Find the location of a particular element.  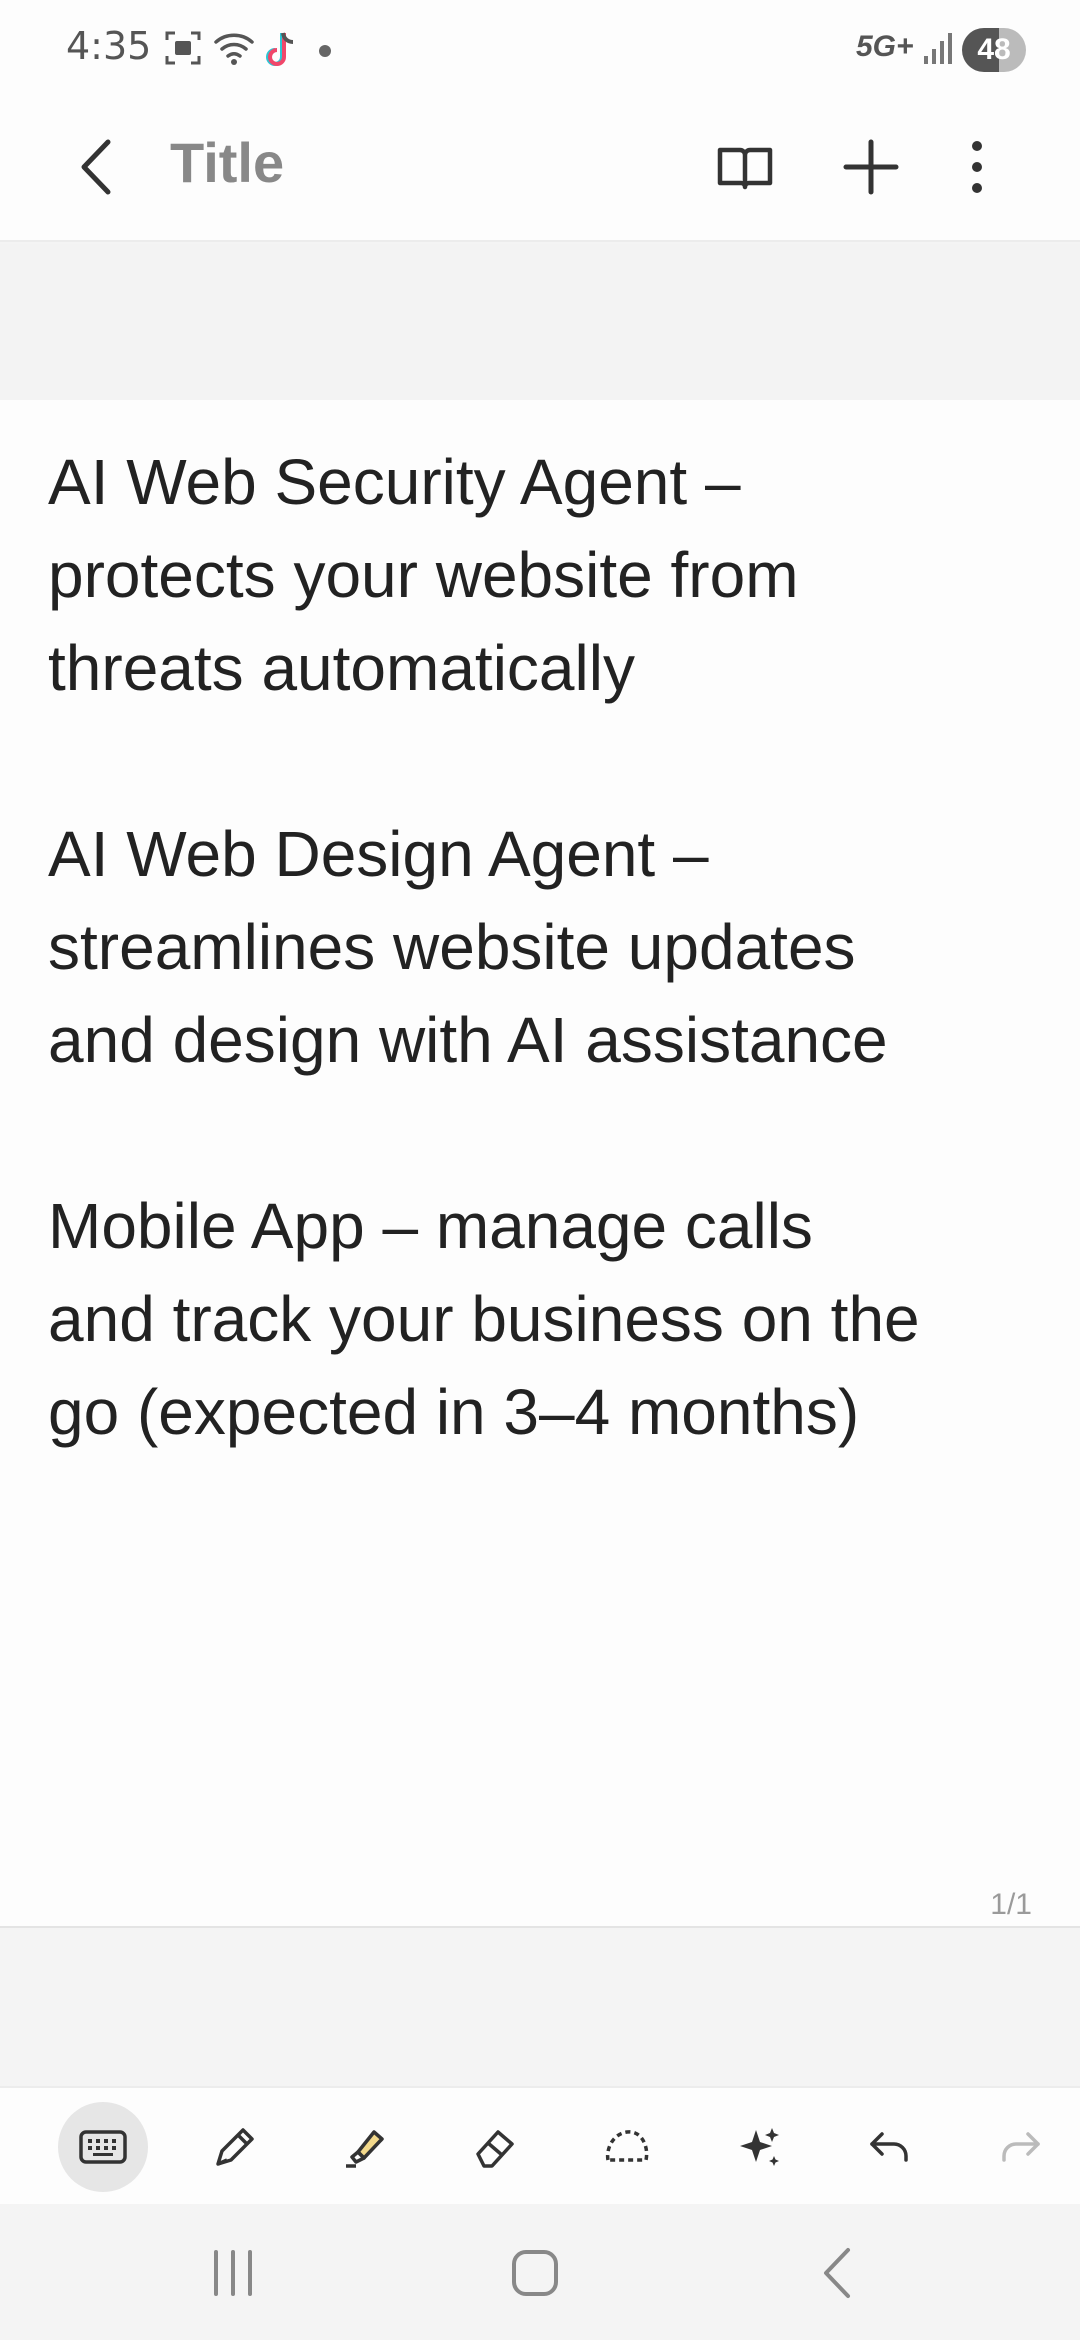

highlighter-icon is located at coordinates (365, 2147).